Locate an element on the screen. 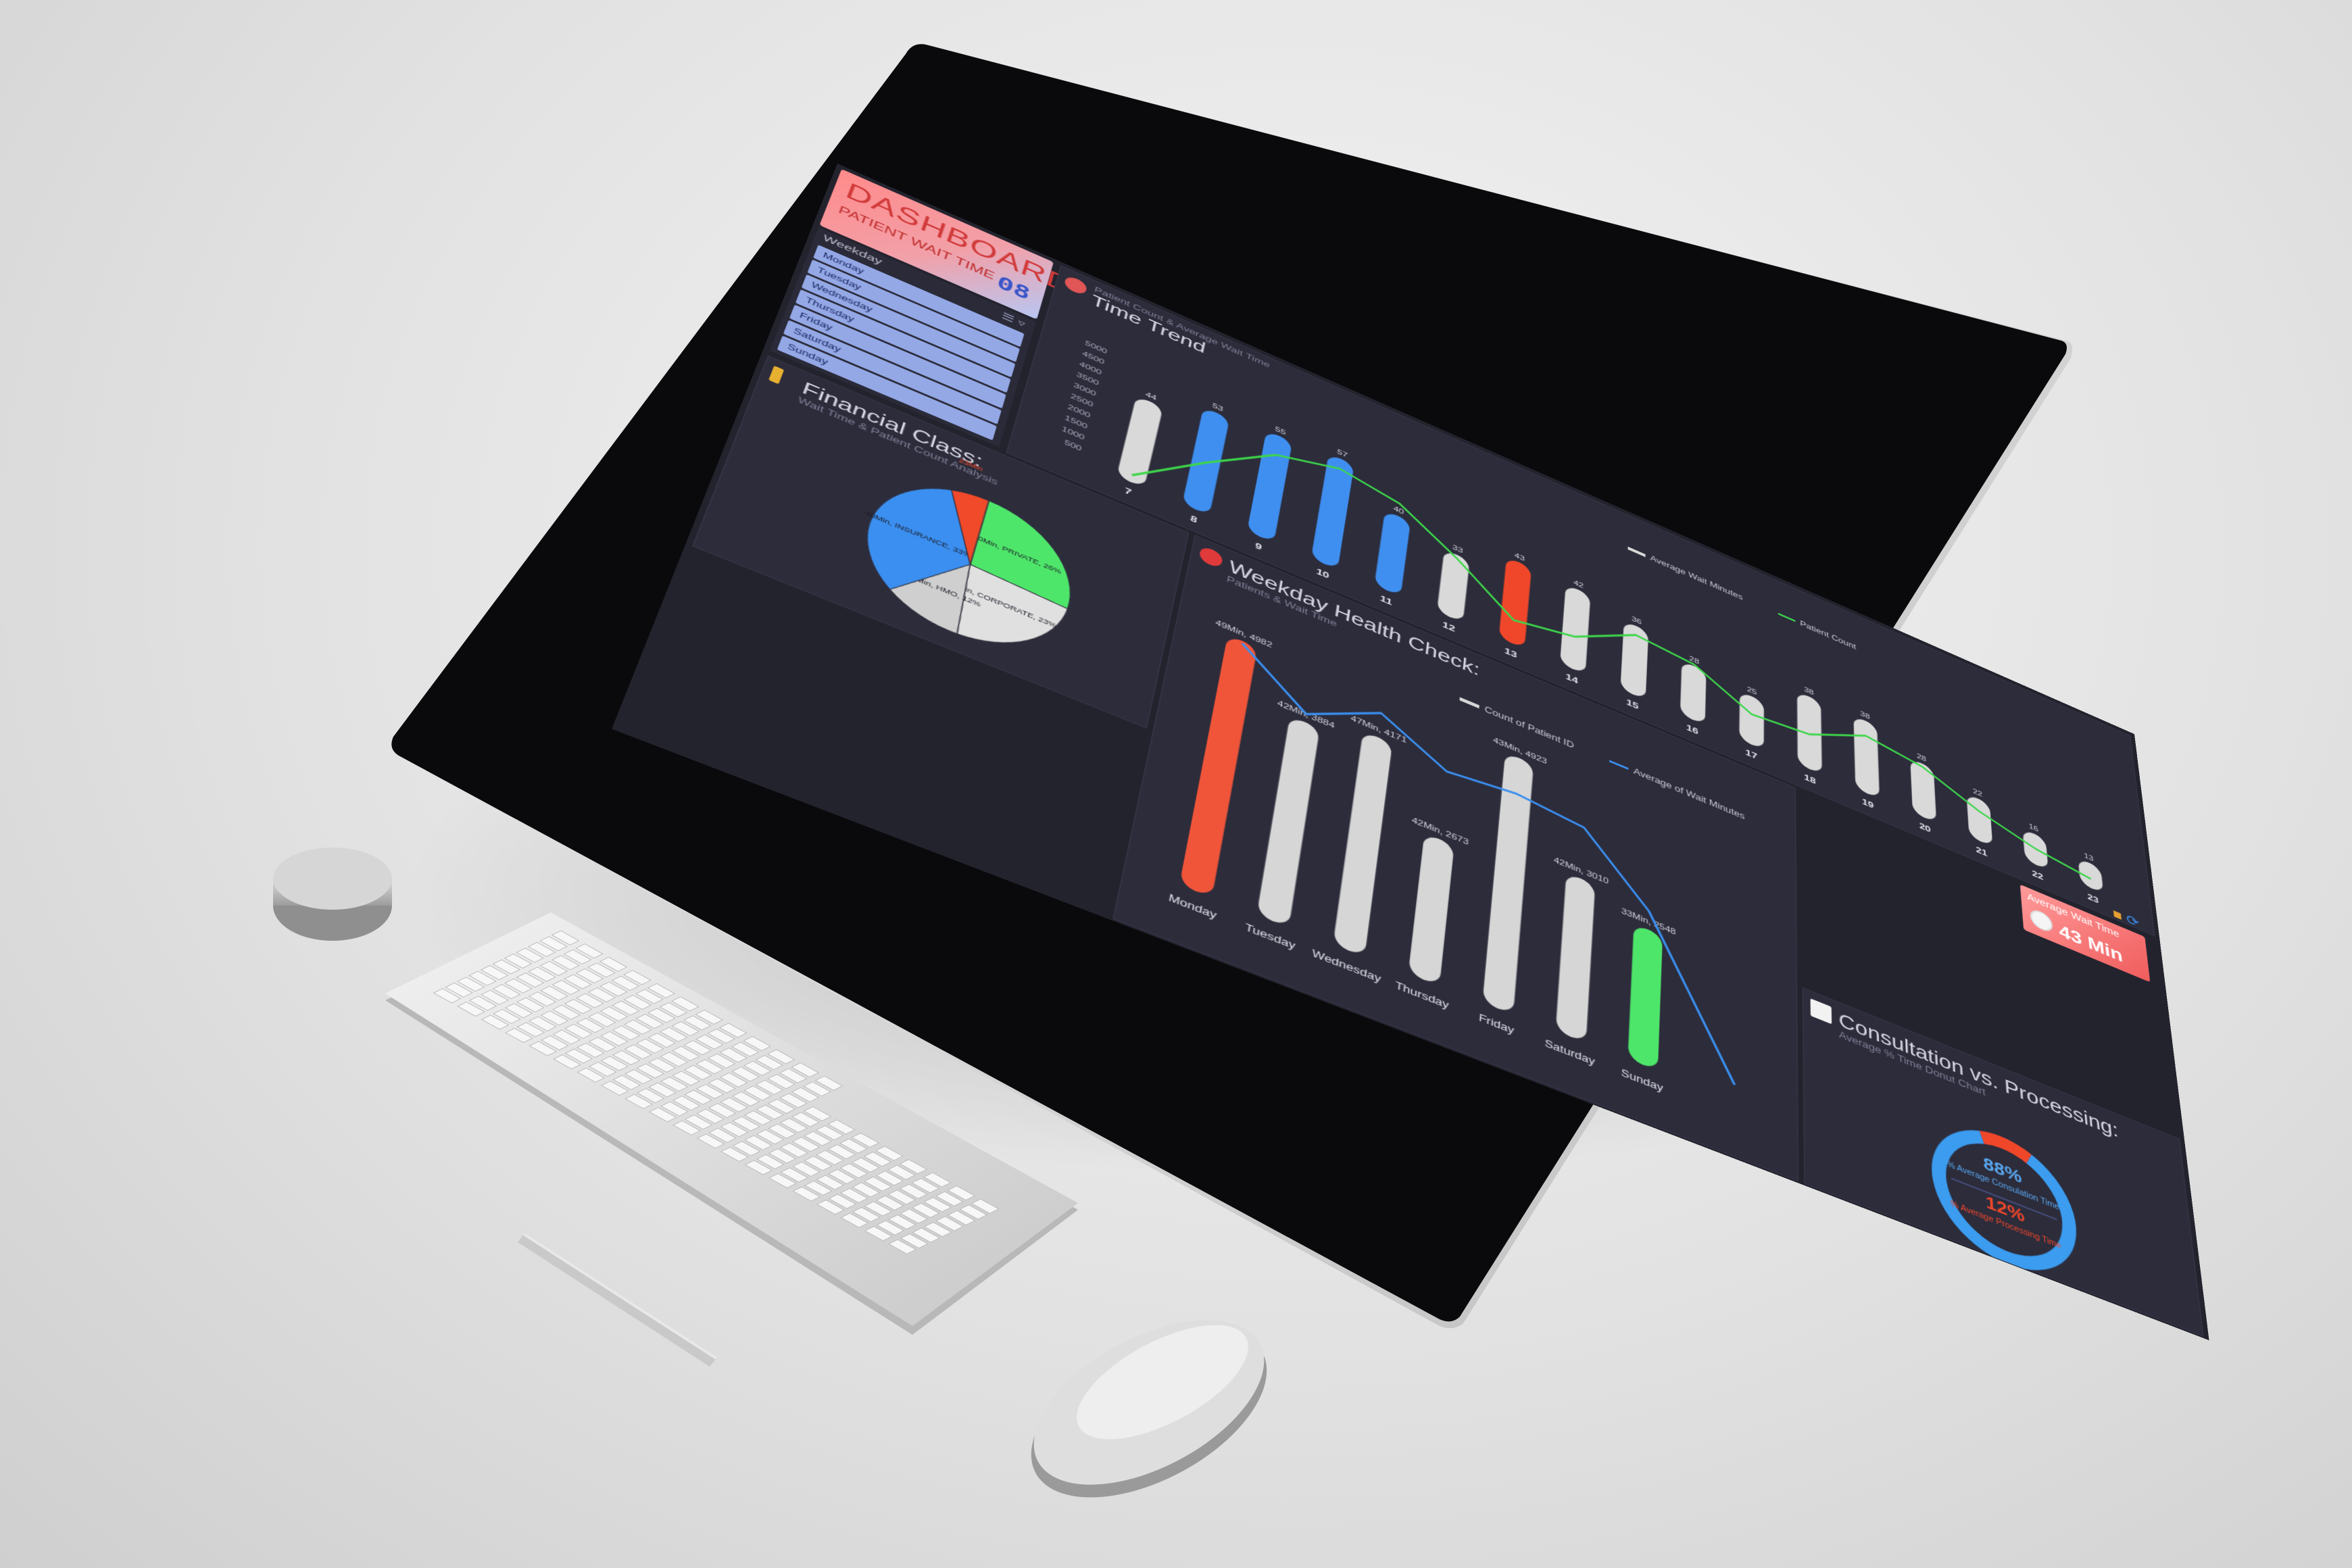  bar-data-label: 36 is located at coordinates (1637, 620).